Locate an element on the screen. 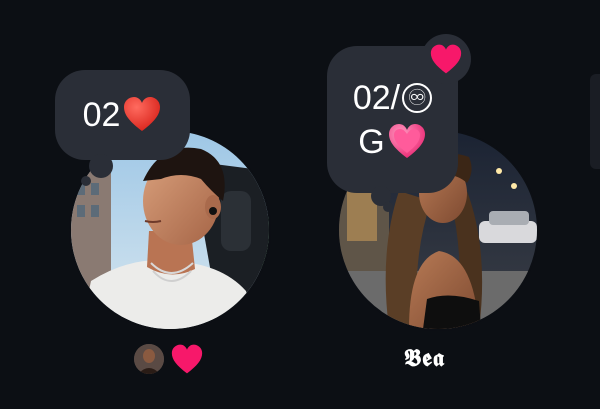  note-text: 02 is located at coordinates (101, 114).